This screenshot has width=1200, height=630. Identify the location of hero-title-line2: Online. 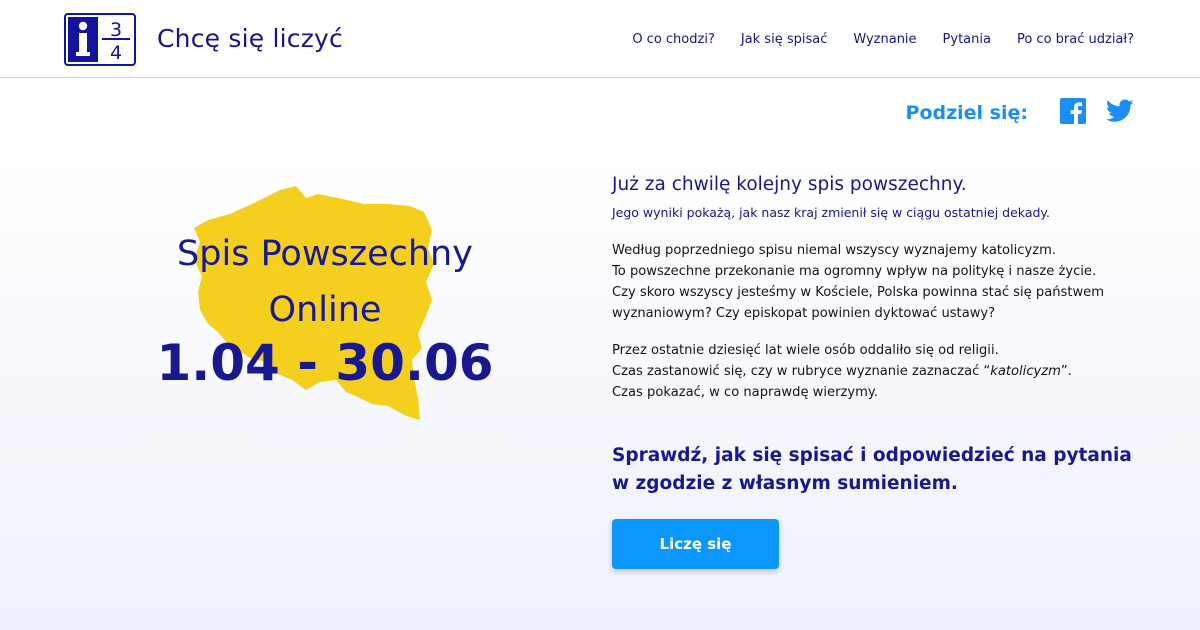
(325, 310).